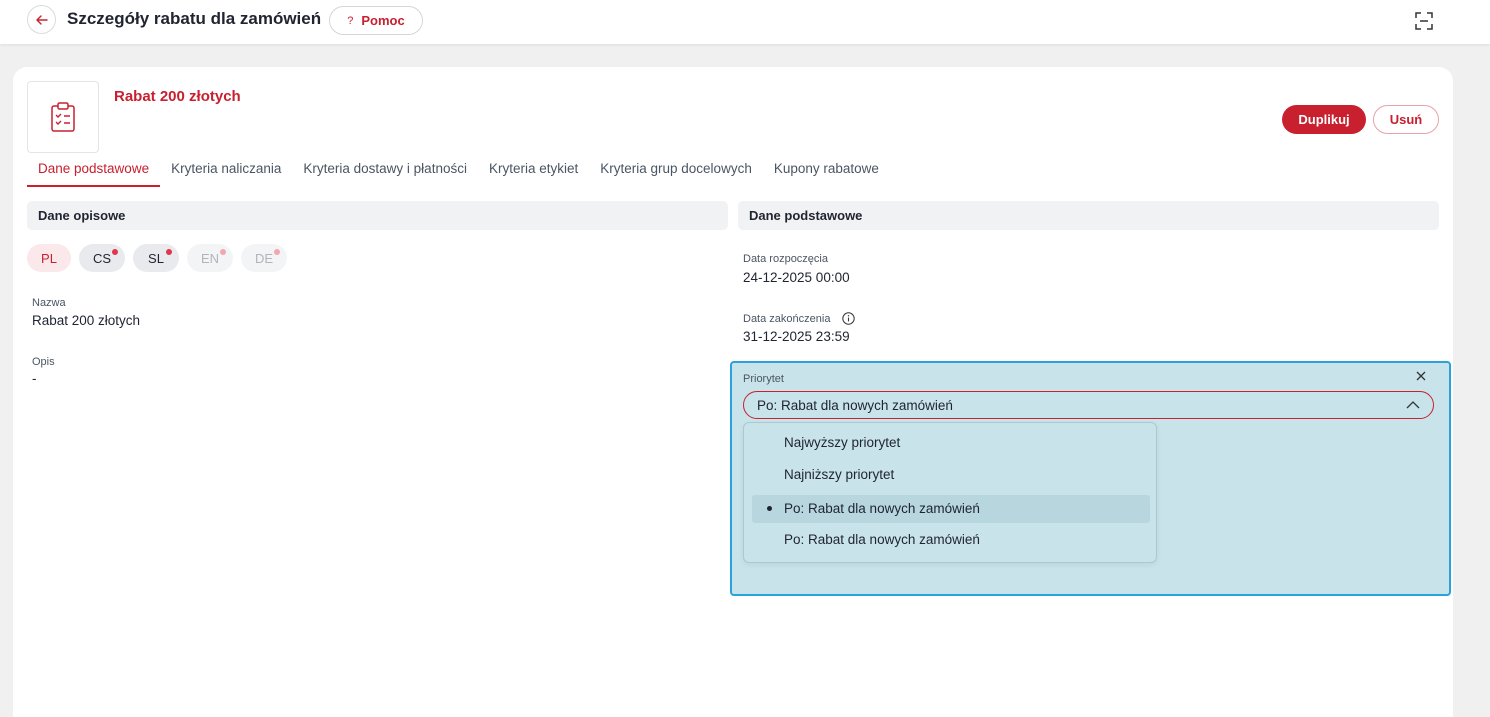 This screenshot has height=717, width=1490. What do you see at coordinates (745, 22) in the screenshot?
I see `top-bar: Szczegóły rabatu dla zamówień ? Pomoc` at bounding box center [745, 22].